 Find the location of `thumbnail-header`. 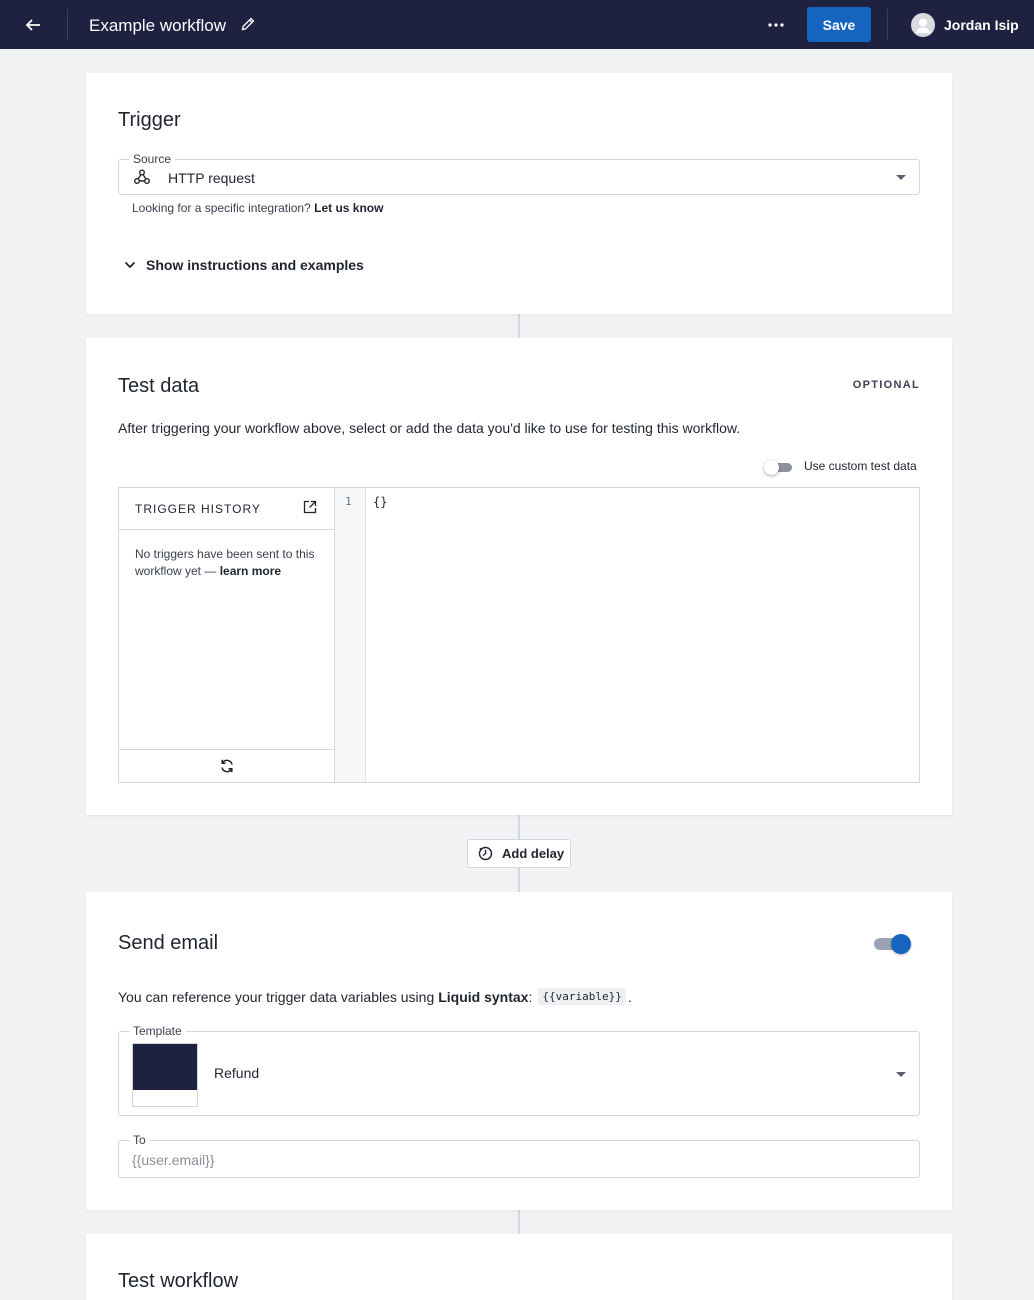

thumbnail-header is located at coordinates (165, 1067).